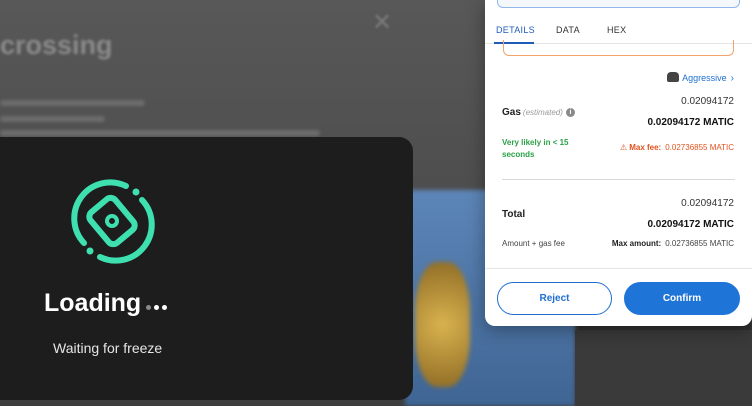 This screenshot has height=406, width=752. I want to click on max-fee-value: 0.02736855 MATIC, so click(699, 147).